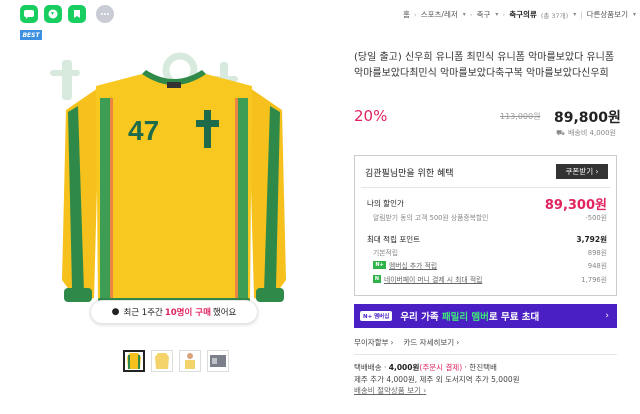 This screenshot has width=640, height=414. What do you see at coordinates (597, 266) in the screenshot?
I see `membership-points-value: 948원` at bounding box center [597, 266].